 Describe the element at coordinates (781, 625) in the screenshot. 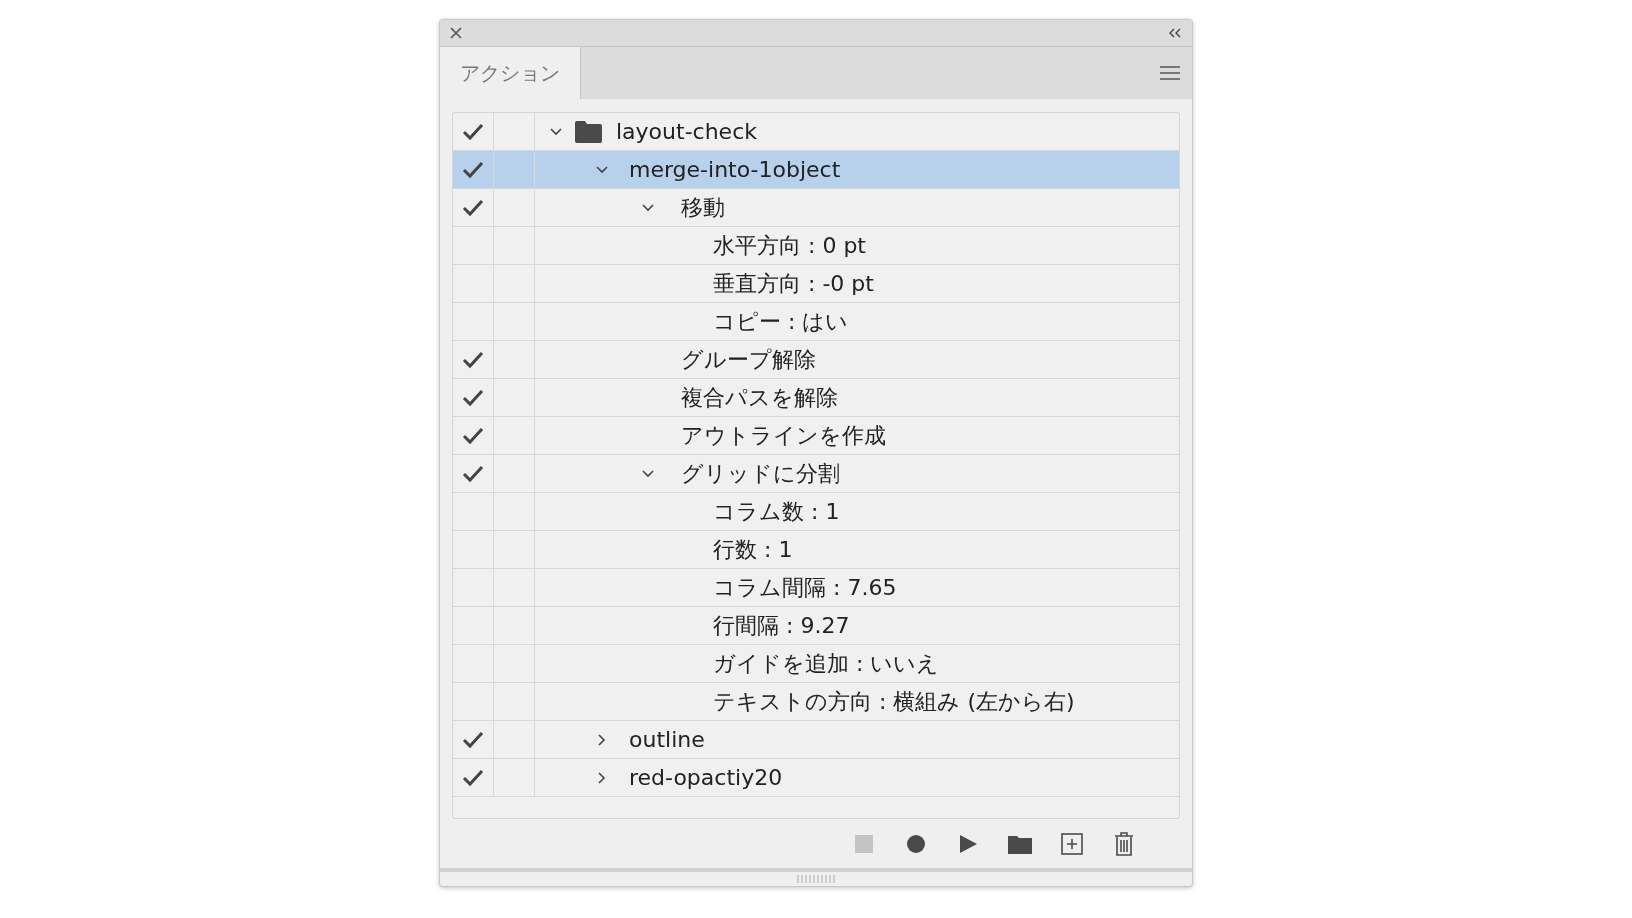

I see `parameter-text: 行間隔 : 9.27` at that location.